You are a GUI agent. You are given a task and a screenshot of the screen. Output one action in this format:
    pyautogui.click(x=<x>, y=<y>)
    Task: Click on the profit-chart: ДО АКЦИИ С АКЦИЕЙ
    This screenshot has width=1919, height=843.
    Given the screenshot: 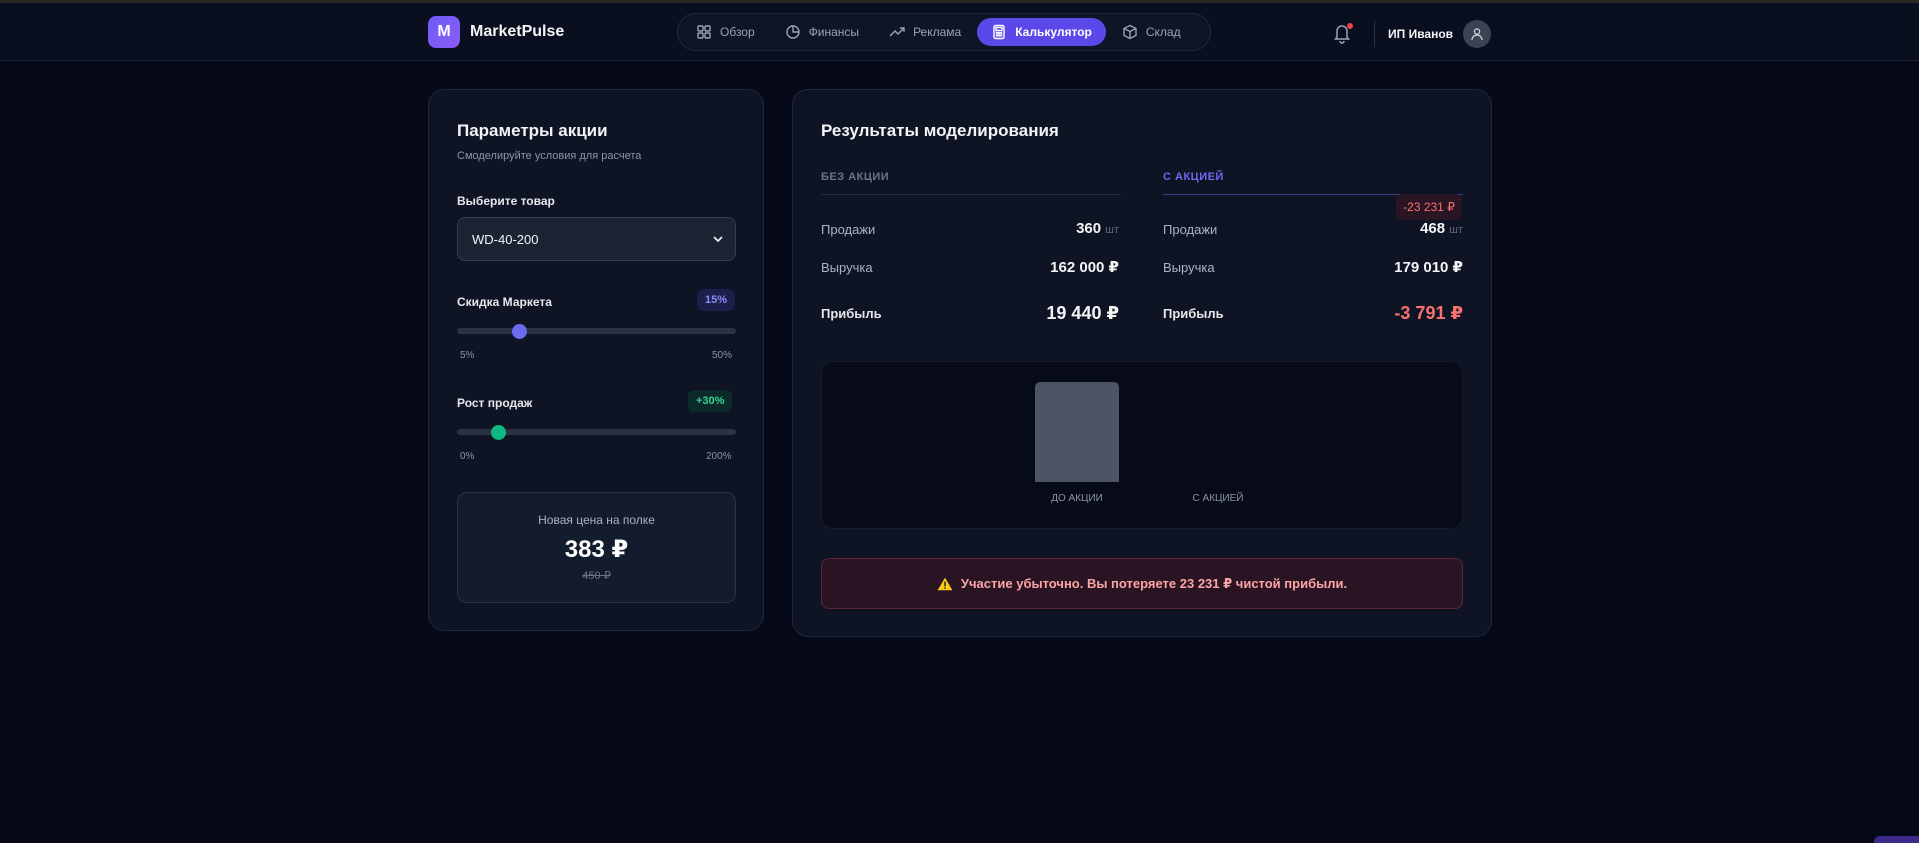 What is the action you would take?
    pyautogui.click(x=1142, y=445)
    